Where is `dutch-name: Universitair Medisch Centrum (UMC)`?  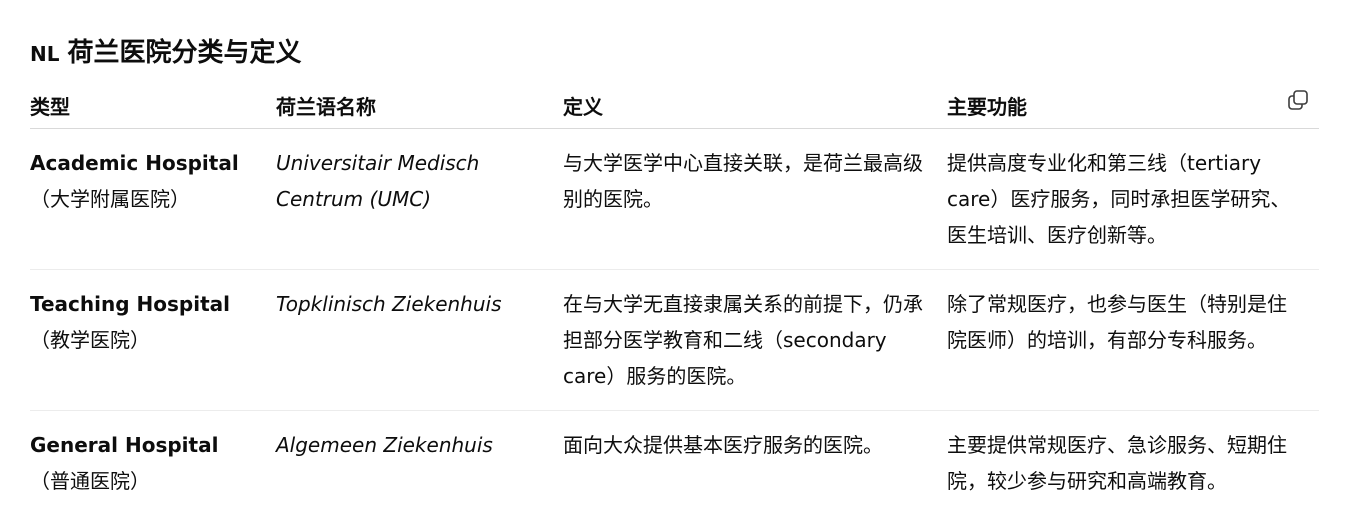 dutch-name: Universitair Medisch Centrum (UMC) is located at coordinates (378, 181).